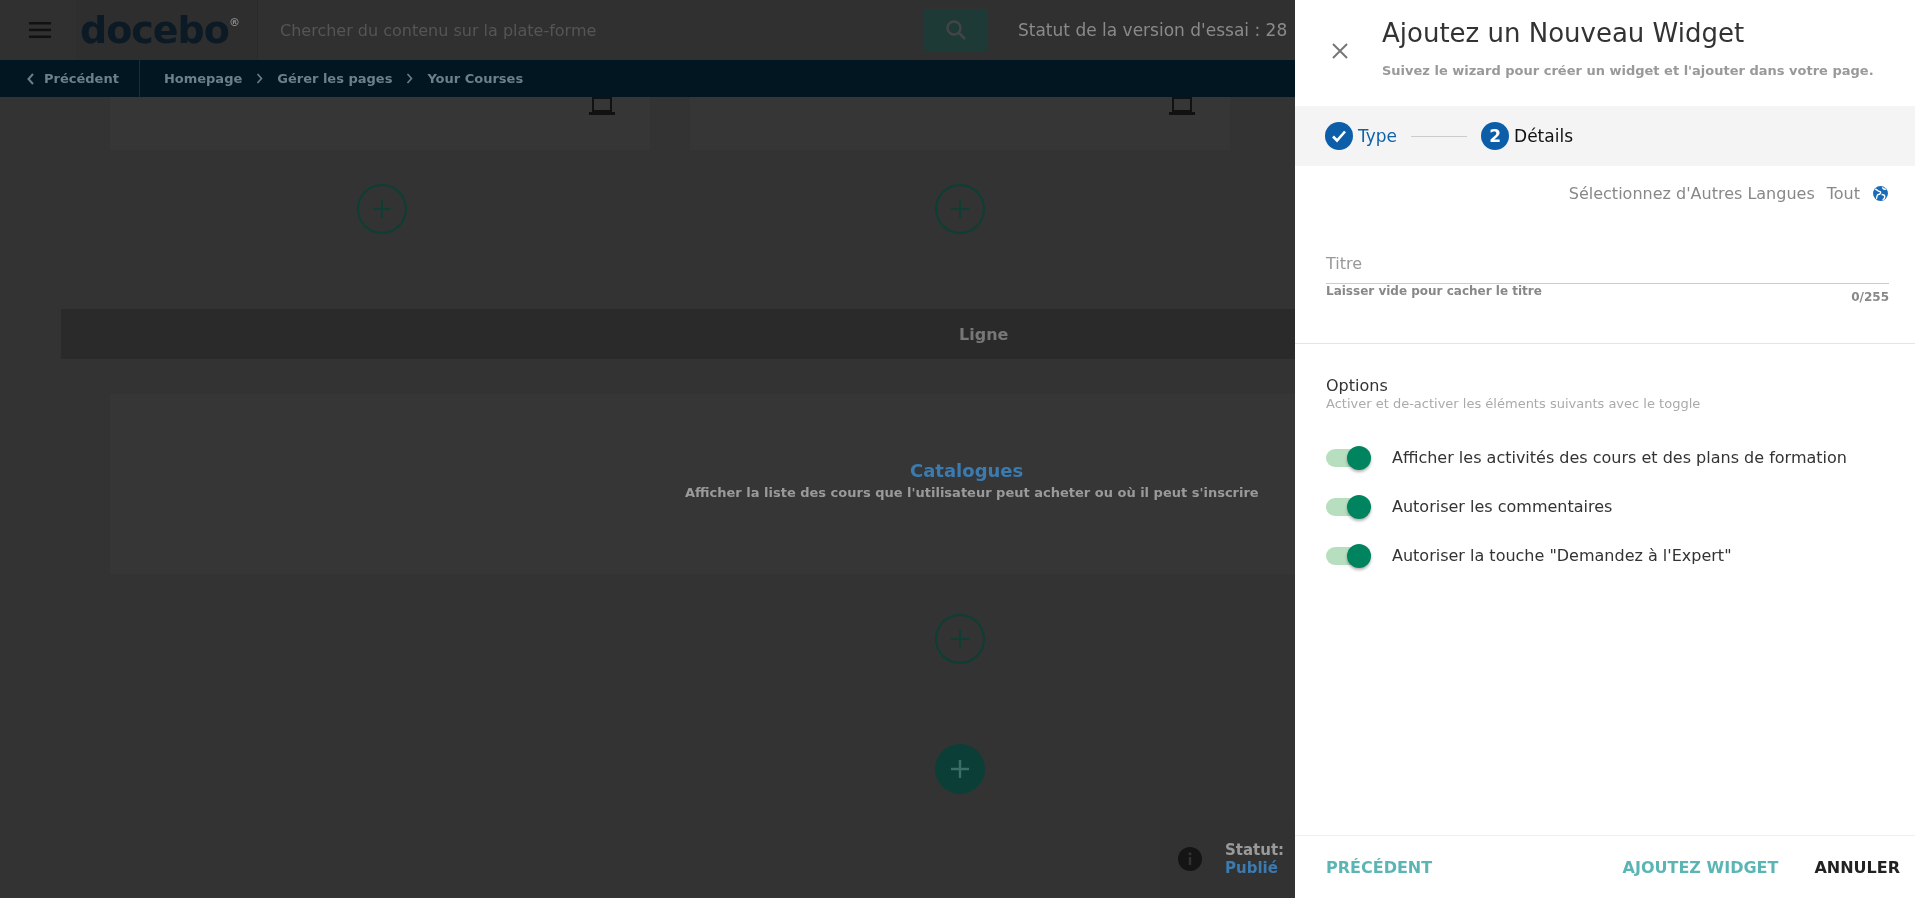 This screenshot has height=898, width=1915. Describe the element at coordinates (1562, 555) in the screenshot. I see `toggle-label: Autoriser la touche "Demandez à l'Expert"` at that location.